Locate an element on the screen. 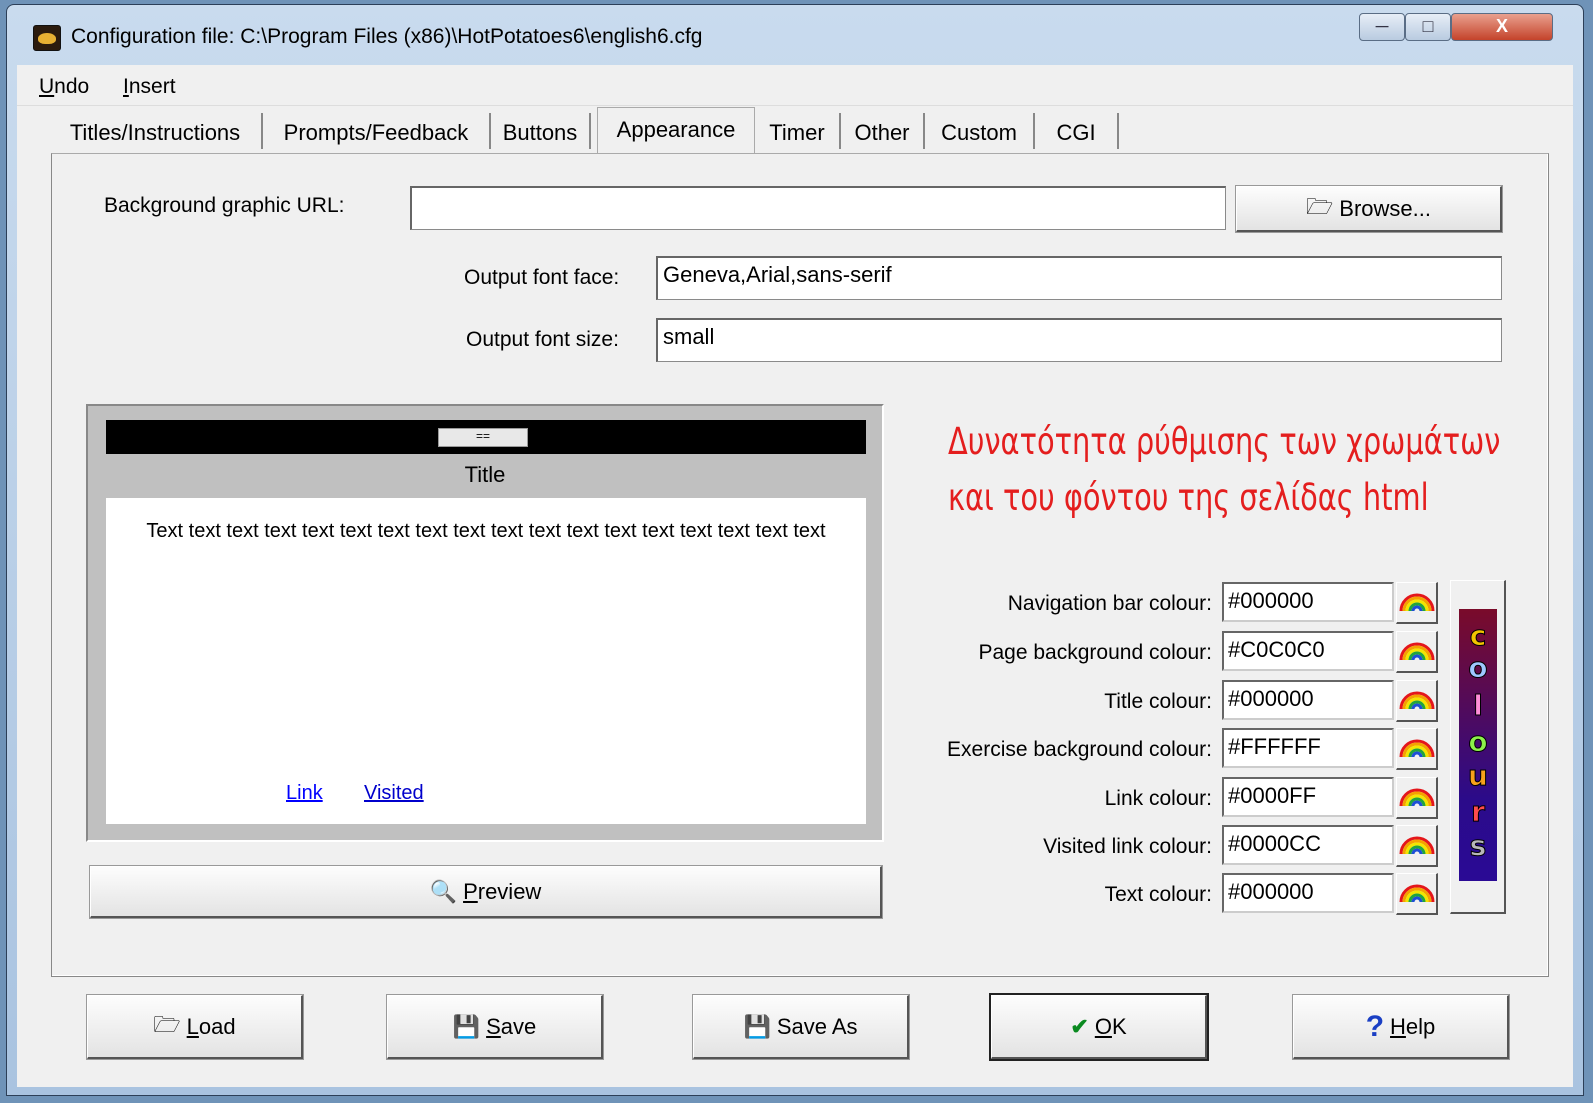  title-colour-picker is located at coordinates (1417, 701).